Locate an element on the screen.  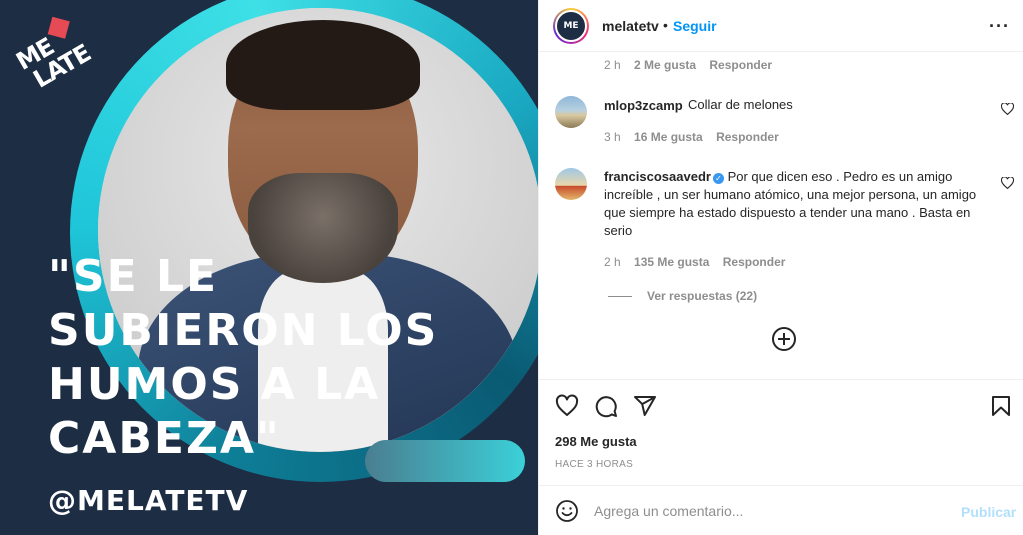
emoji-icon is located at coordinates (567, 511).